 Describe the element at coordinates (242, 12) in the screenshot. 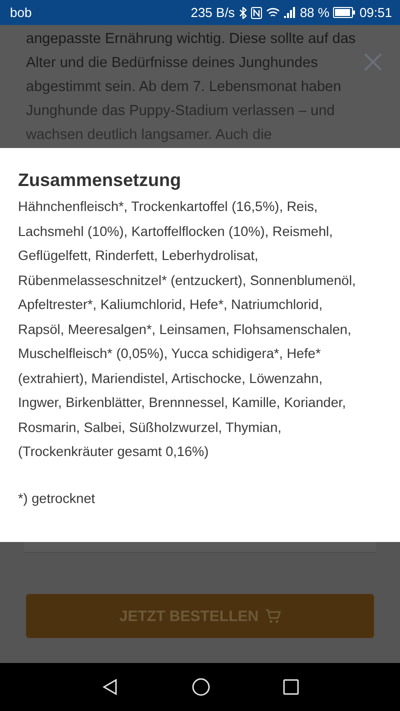

I see `bluetooth-icon` at that location.